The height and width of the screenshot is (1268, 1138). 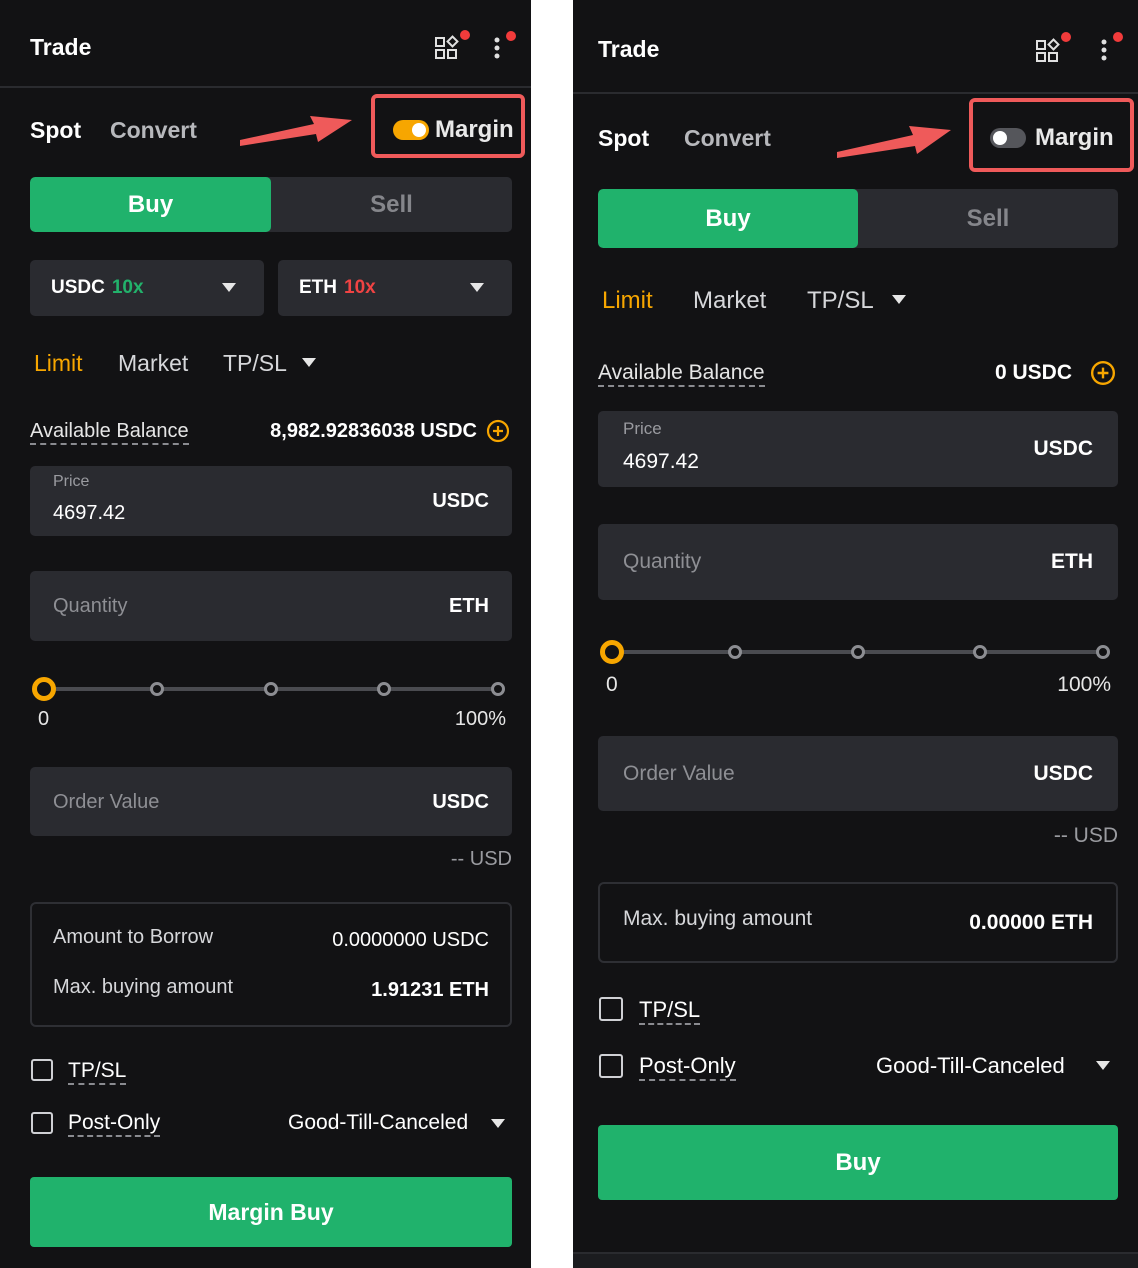 What do you see at coordinates (858, 1162) in the screenshot?
I see `buy-submit-button: Buy` at bounding box center [858, 1162].